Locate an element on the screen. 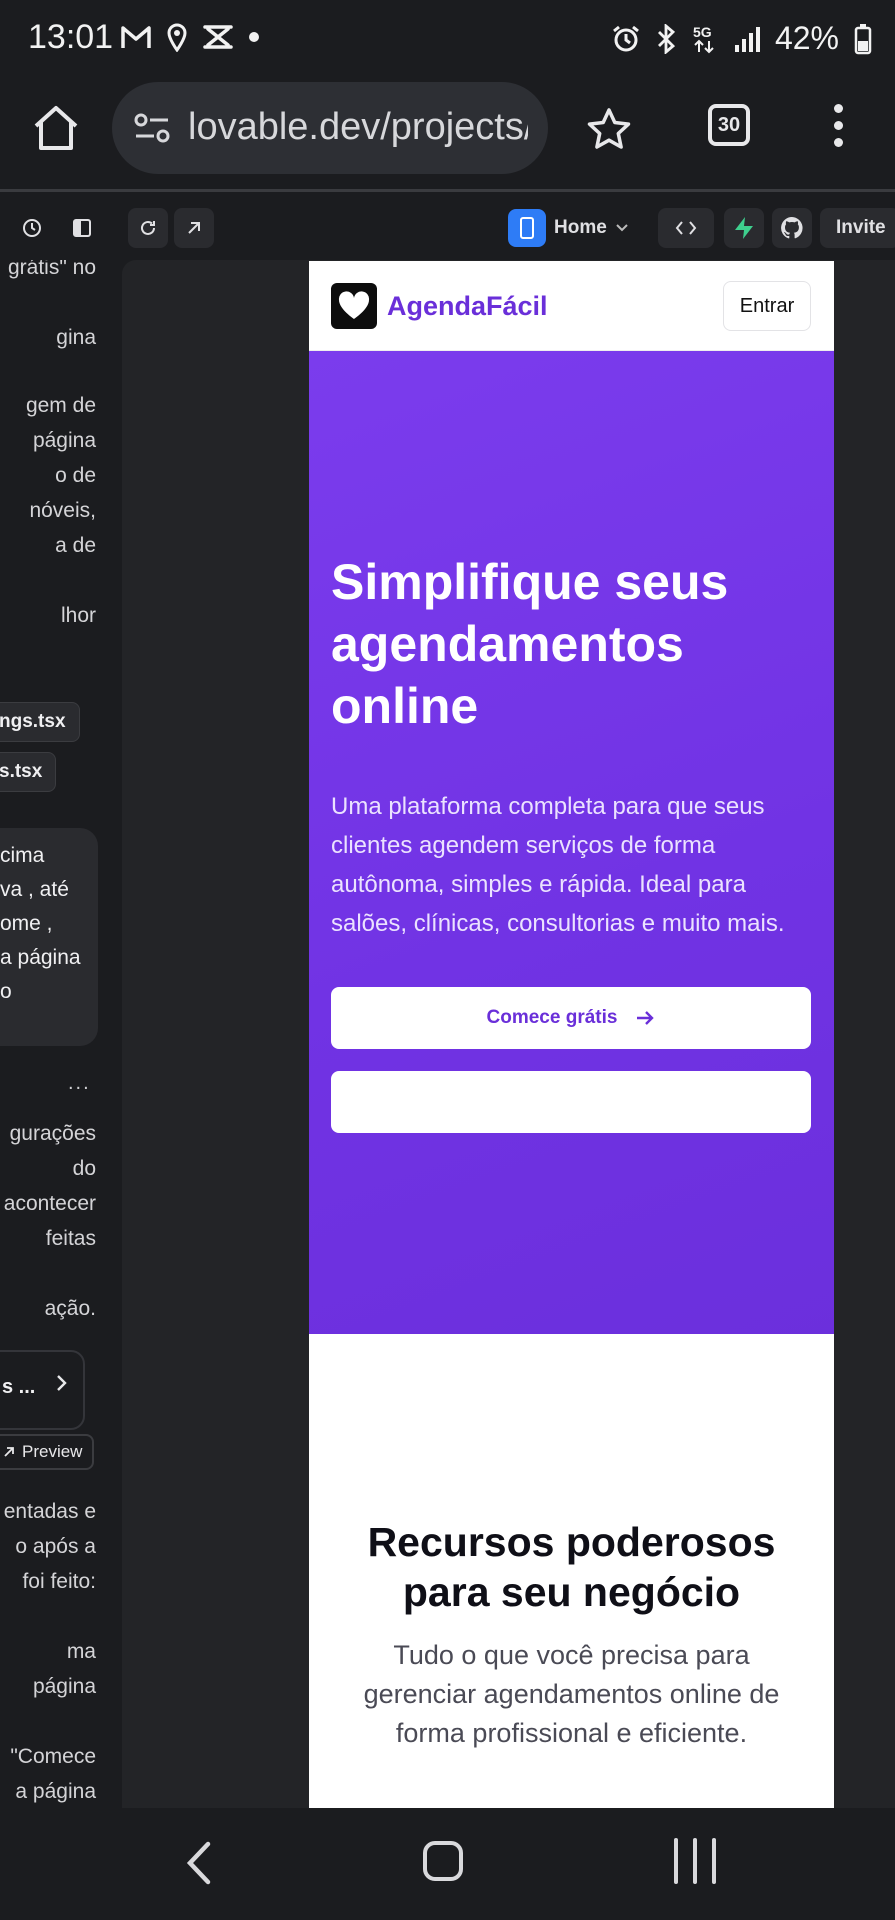 This screenshot has width=895, height=1920. secondary-button is located at coordinates (571, 1102).